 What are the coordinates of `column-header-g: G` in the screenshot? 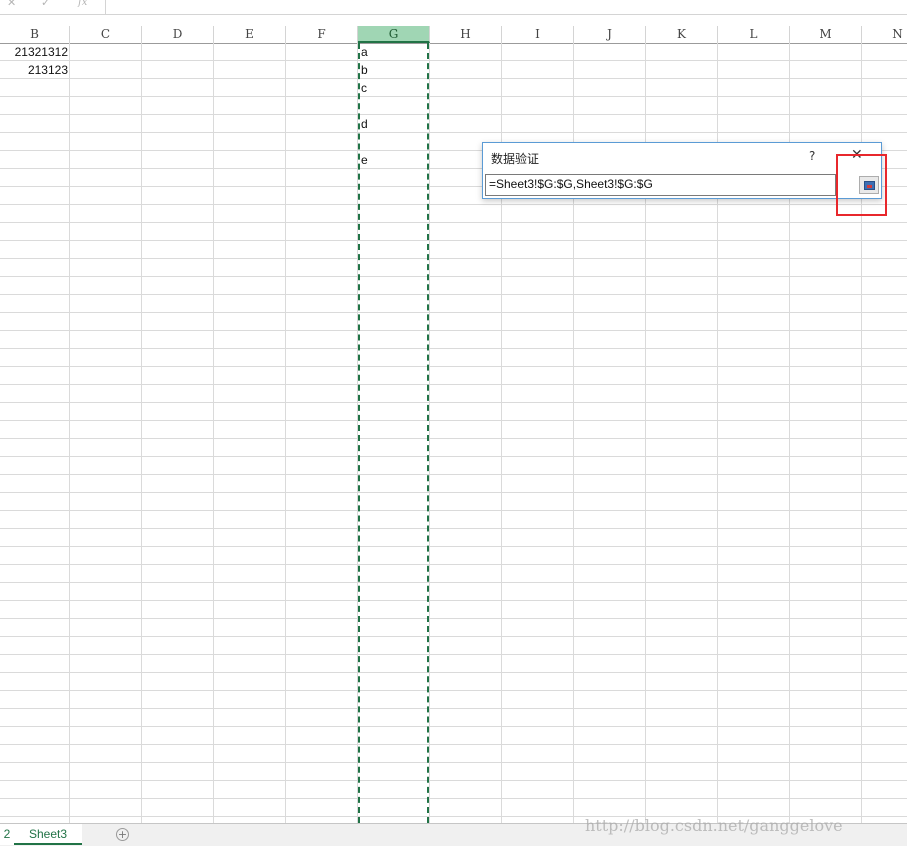 It's located at (394, 34).